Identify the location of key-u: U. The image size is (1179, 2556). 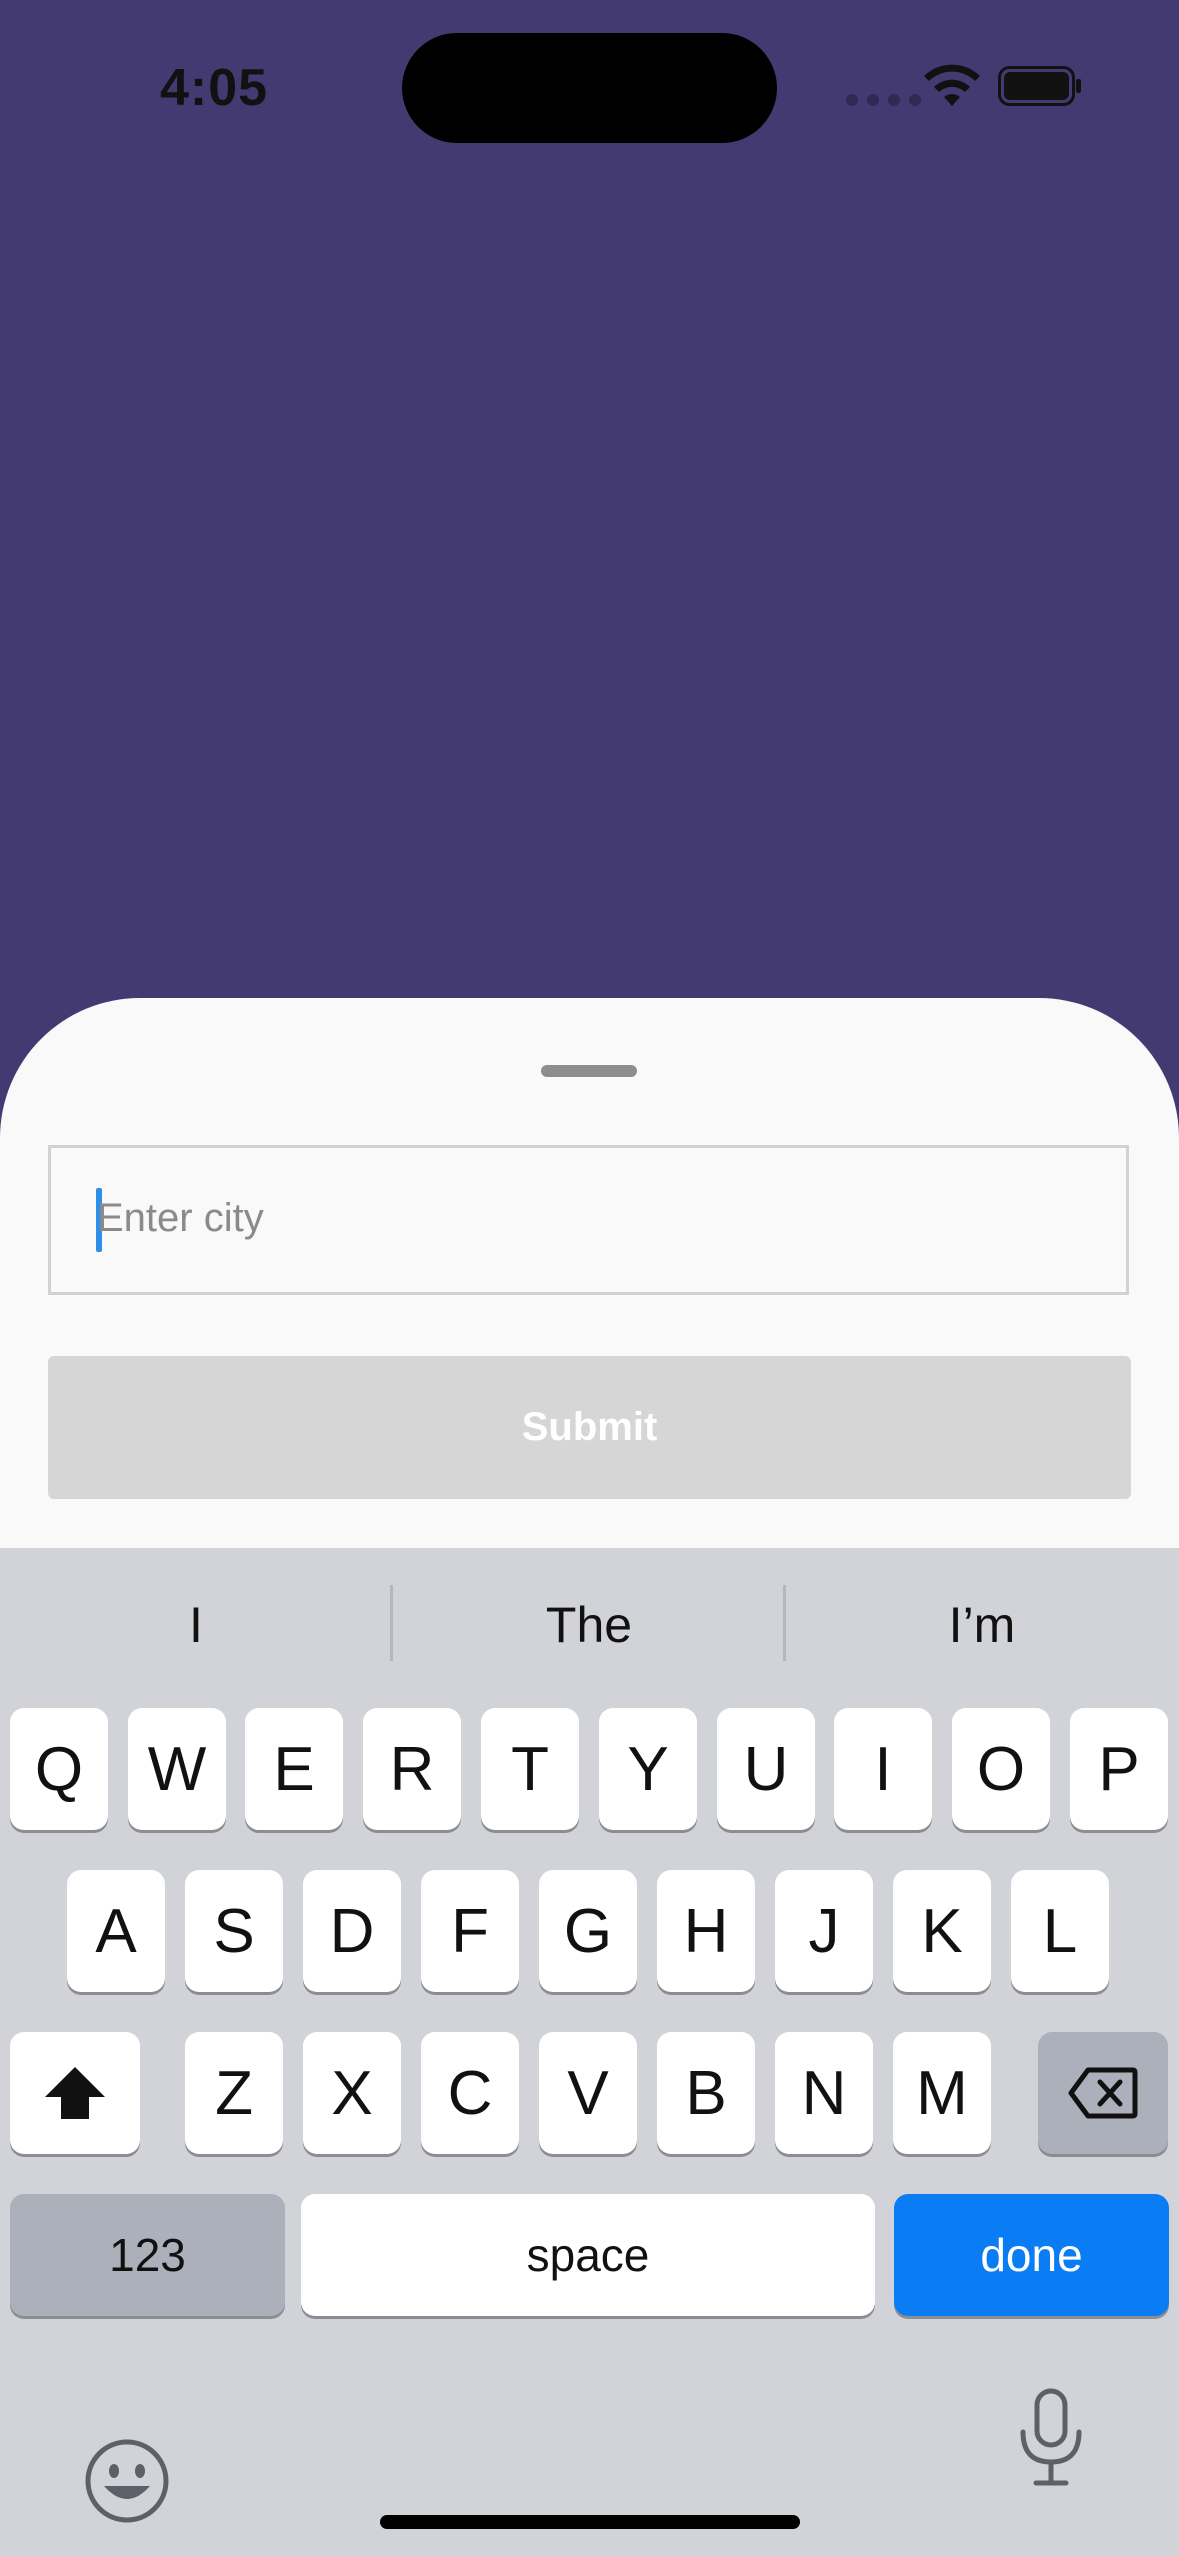
(766, 1769).